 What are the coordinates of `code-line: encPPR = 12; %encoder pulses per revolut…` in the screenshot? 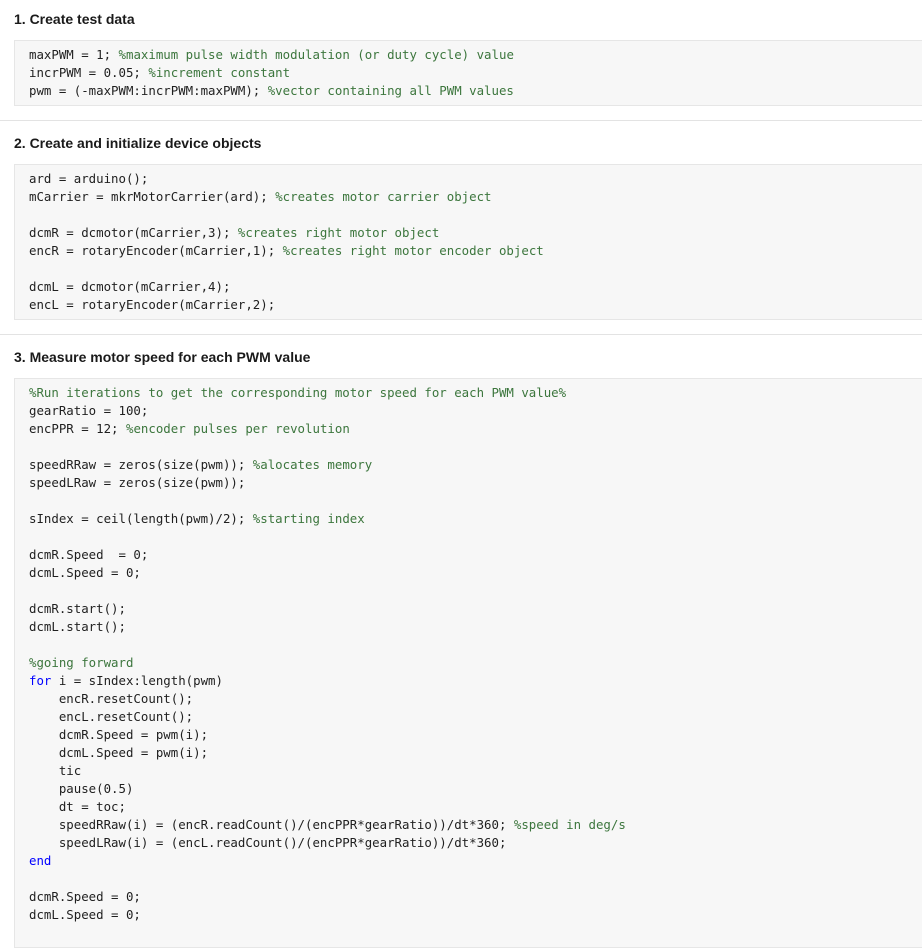 It's located at (475, 429).